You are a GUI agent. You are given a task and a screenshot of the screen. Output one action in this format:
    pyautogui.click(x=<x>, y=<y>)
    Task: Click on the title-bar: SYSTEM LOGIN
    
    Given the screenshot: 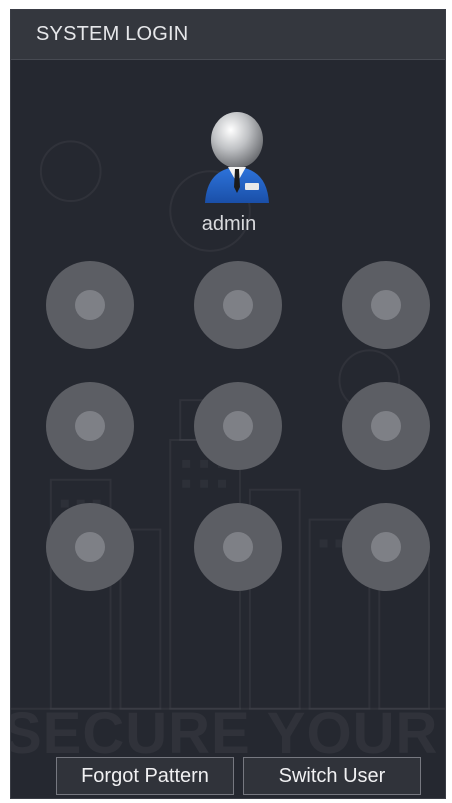 What is the action you would take?
    pyautogui.click(x=228, y=35)
    